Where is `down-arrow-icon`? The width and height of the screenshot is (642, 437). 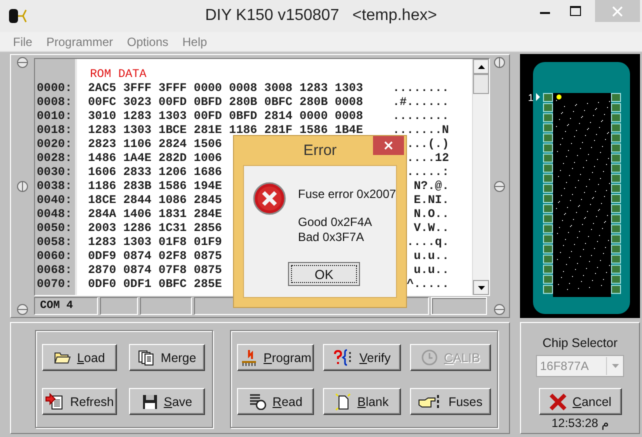
down-arrow-icon is located at coordinates (481, 288).